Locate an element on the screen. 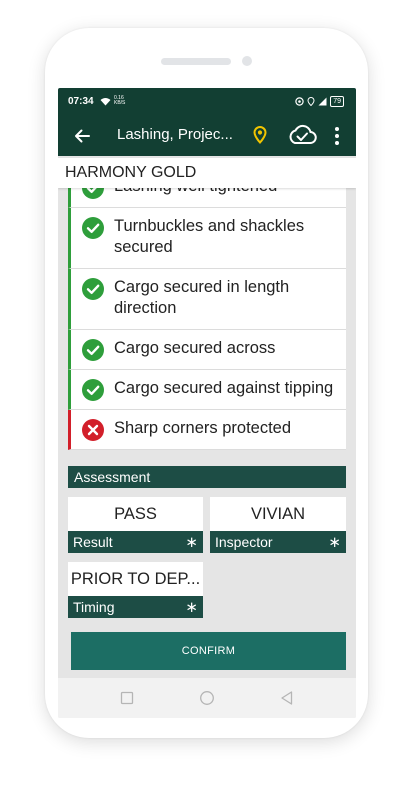  back-button is located at coordinates (82, 136).